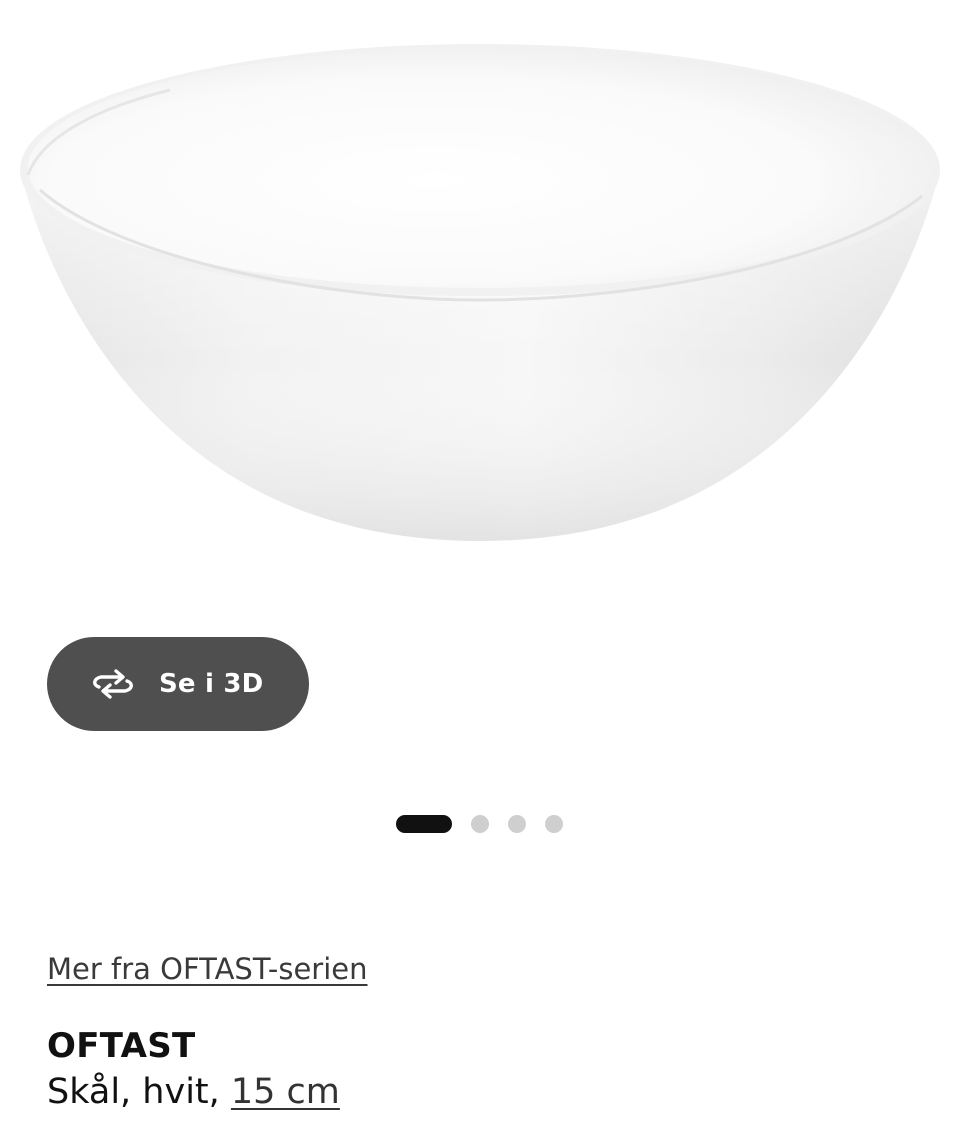 The image size is (960, 1137). What do you see at coordinates (207, 969) in the screenshot?
I see `series-link: Mer fra OFTAST-serien` at bounding box center [207, 969].